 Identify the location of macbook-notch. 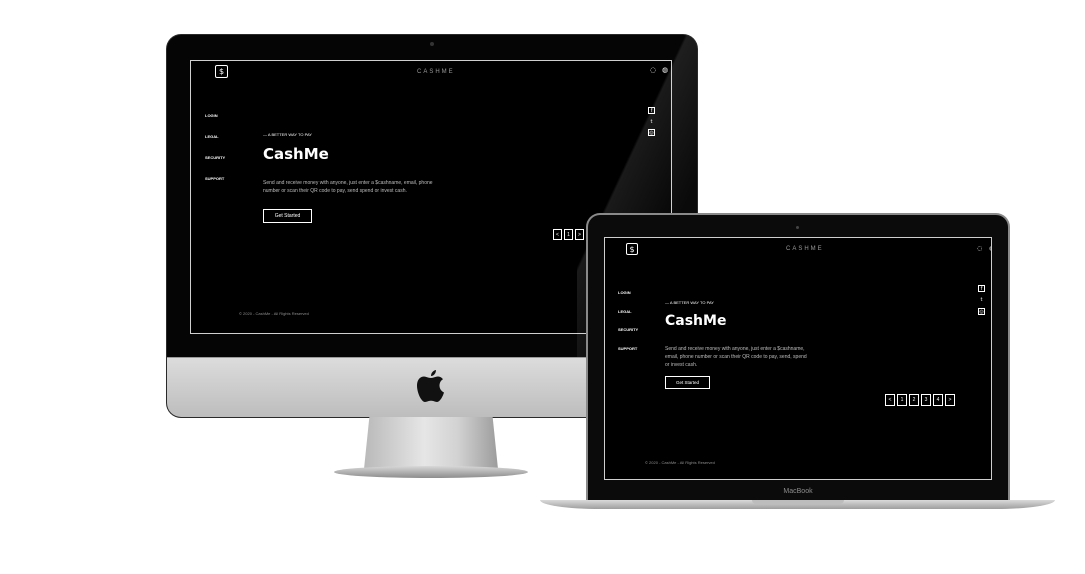
(798, 502).